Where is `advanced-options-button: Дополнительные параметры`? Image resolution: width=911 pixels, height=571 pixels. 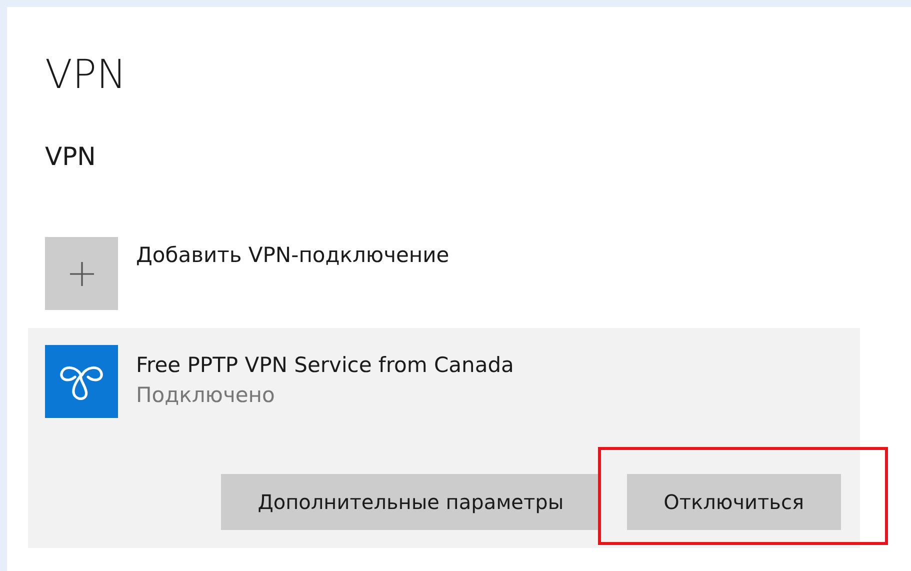 advanced-options-button: Дополнительные параметры is located at coordinates (410, 502).